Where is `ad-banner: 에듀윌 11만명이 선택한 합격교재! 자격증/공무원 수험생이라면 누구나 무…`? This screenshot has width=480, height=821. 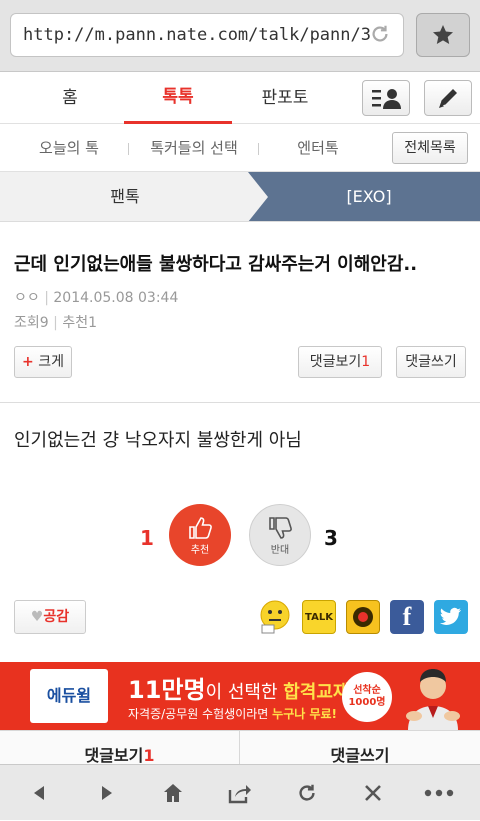
ad-banner: 에듀윌 11만명이 선택한 합격교재! 자격증/공무원 수험생이라면 누구나 무… is located at coordinates (240, 696).